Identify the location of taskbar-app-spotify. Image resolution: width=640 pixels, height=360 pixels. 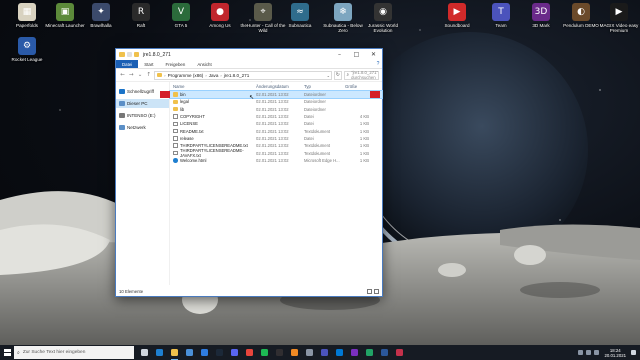
(264, 352).